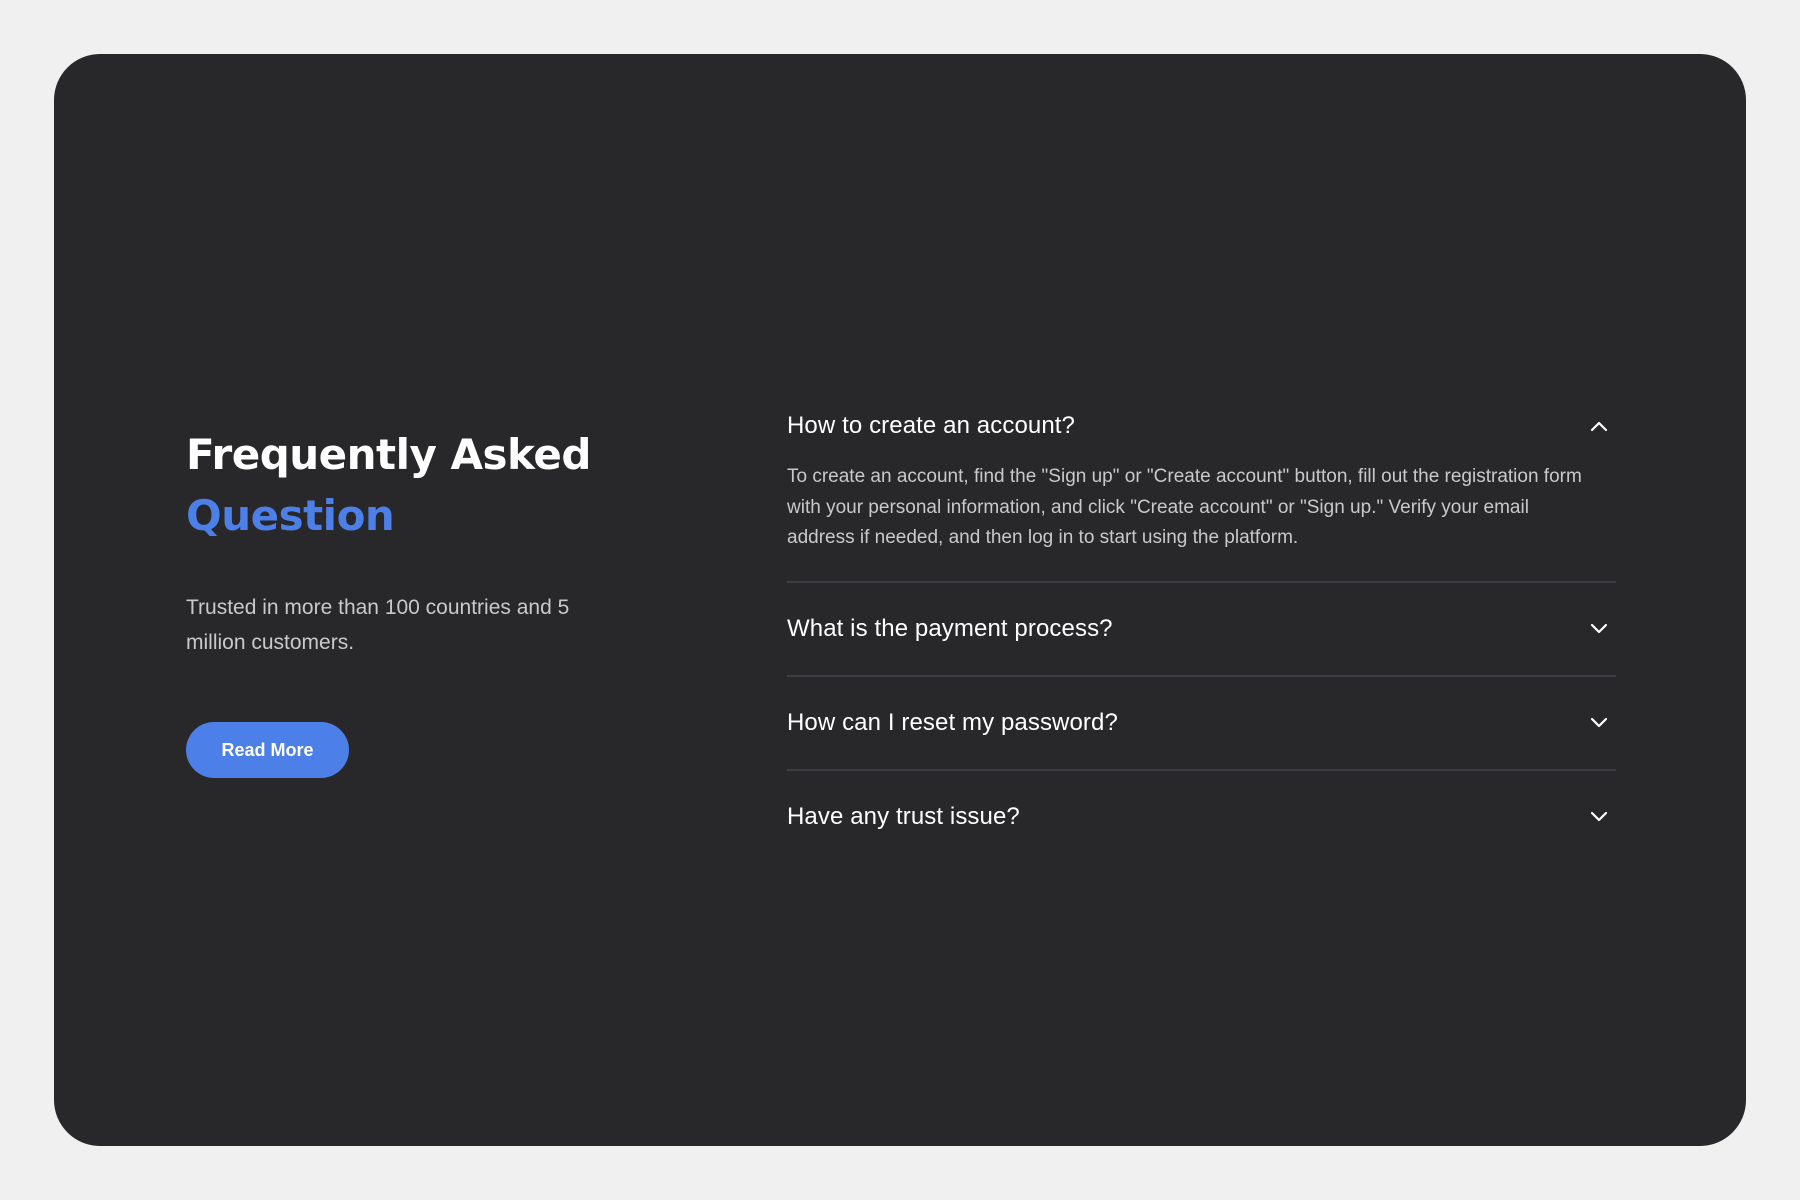 Image resolution: width=1800 pixels, height=1200 pixels. I want to click on read-more-button: Read More, so click(267, 750).